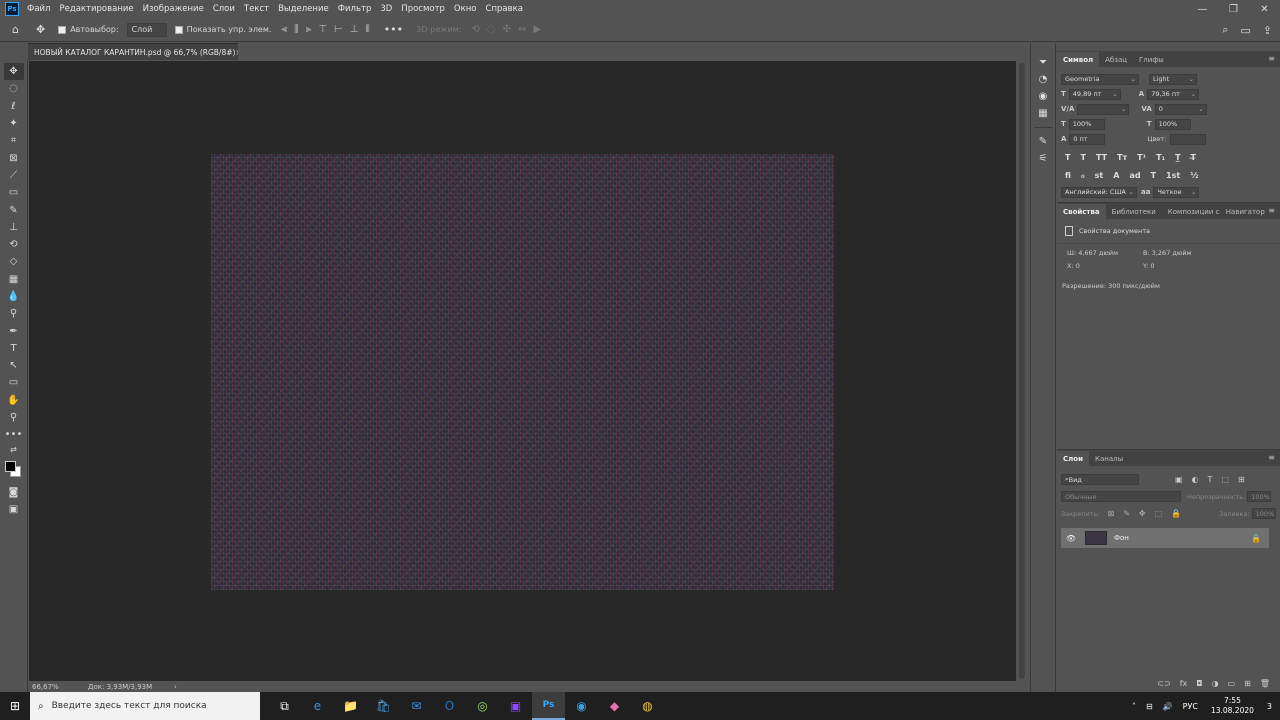 This screenshot has width=1280, height=720. What do you see at coordinates (309, 29) in the screenshot?
I see `align-right-icon: ⫸` at bounding box center [309, 29].